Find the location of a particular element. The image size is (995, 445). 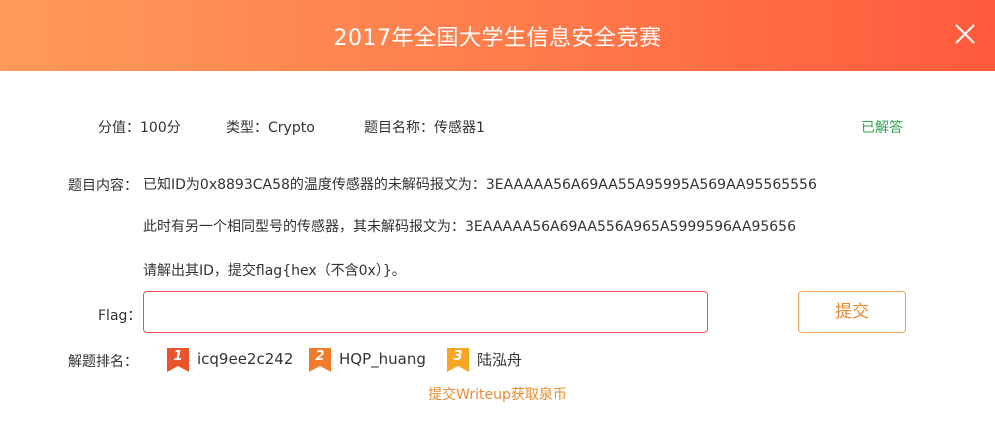

content-label: 题目内容： is located at coordinates (103, 186).